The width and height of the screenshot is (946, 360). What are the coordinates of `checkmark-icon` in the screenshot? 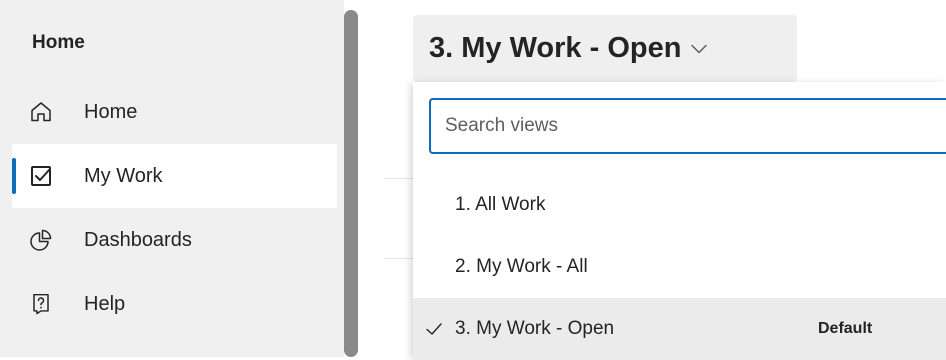 It's located at (434, 329).